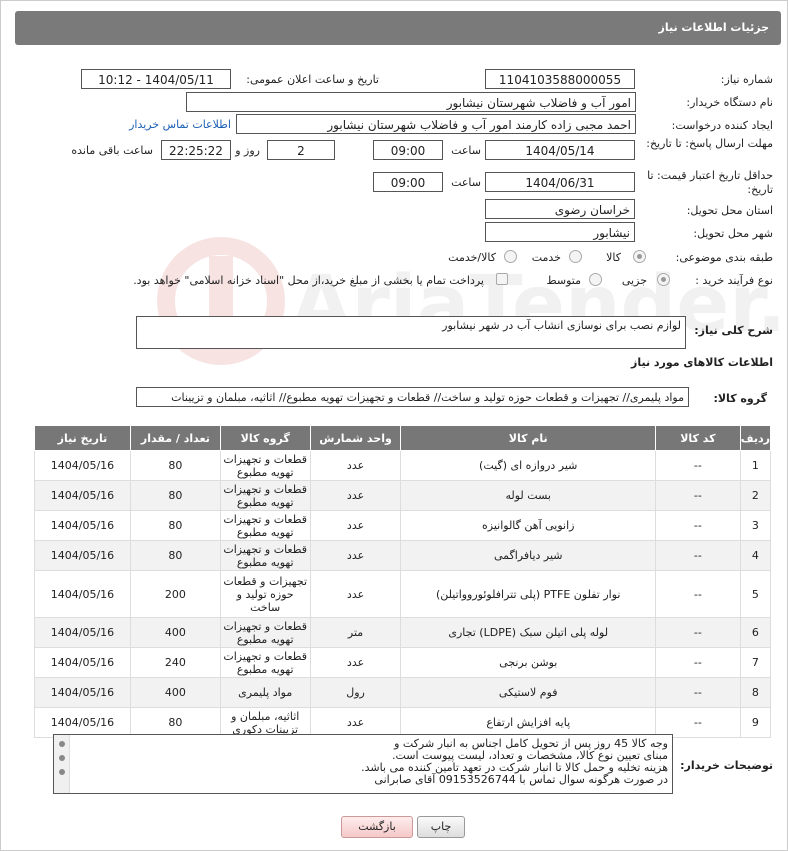  Describe the element at coordinates (528, 662) in the screenshot. I see `cell-name: بوشن برنجی` at that location.